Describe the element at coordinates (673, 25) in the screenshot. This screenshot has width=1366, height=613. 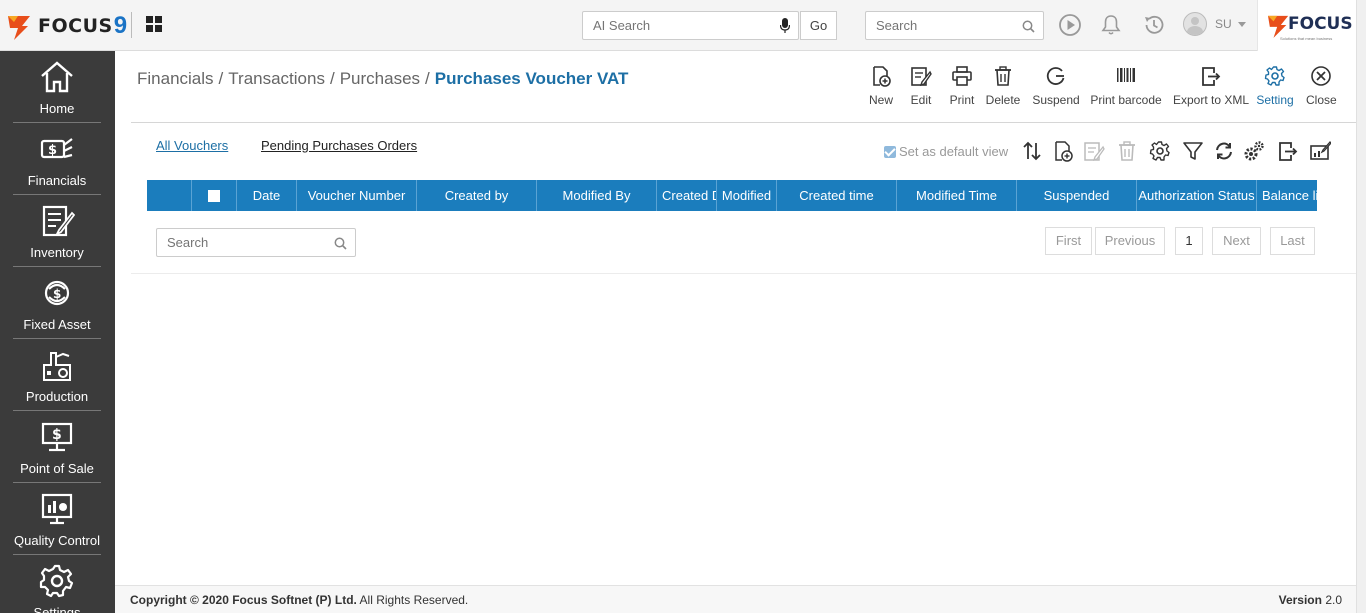
I see `ai-search-input` at that location.